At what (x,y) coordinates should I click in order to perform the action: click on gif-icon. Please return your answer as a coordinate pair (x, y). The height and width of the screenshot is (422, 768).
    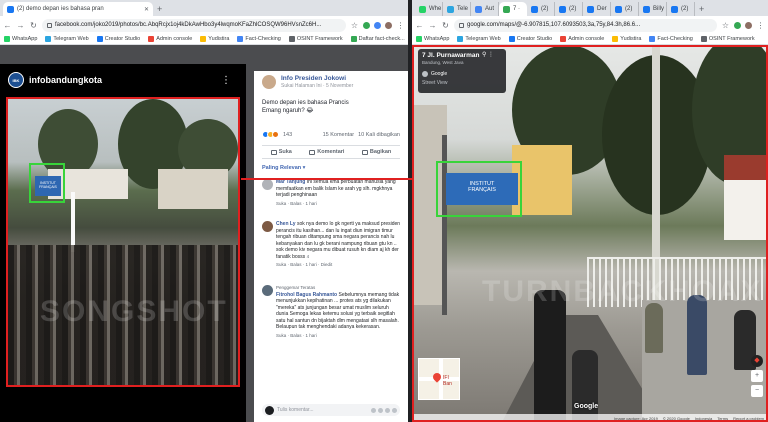
    Looking at the image, I should click on (387, 410).